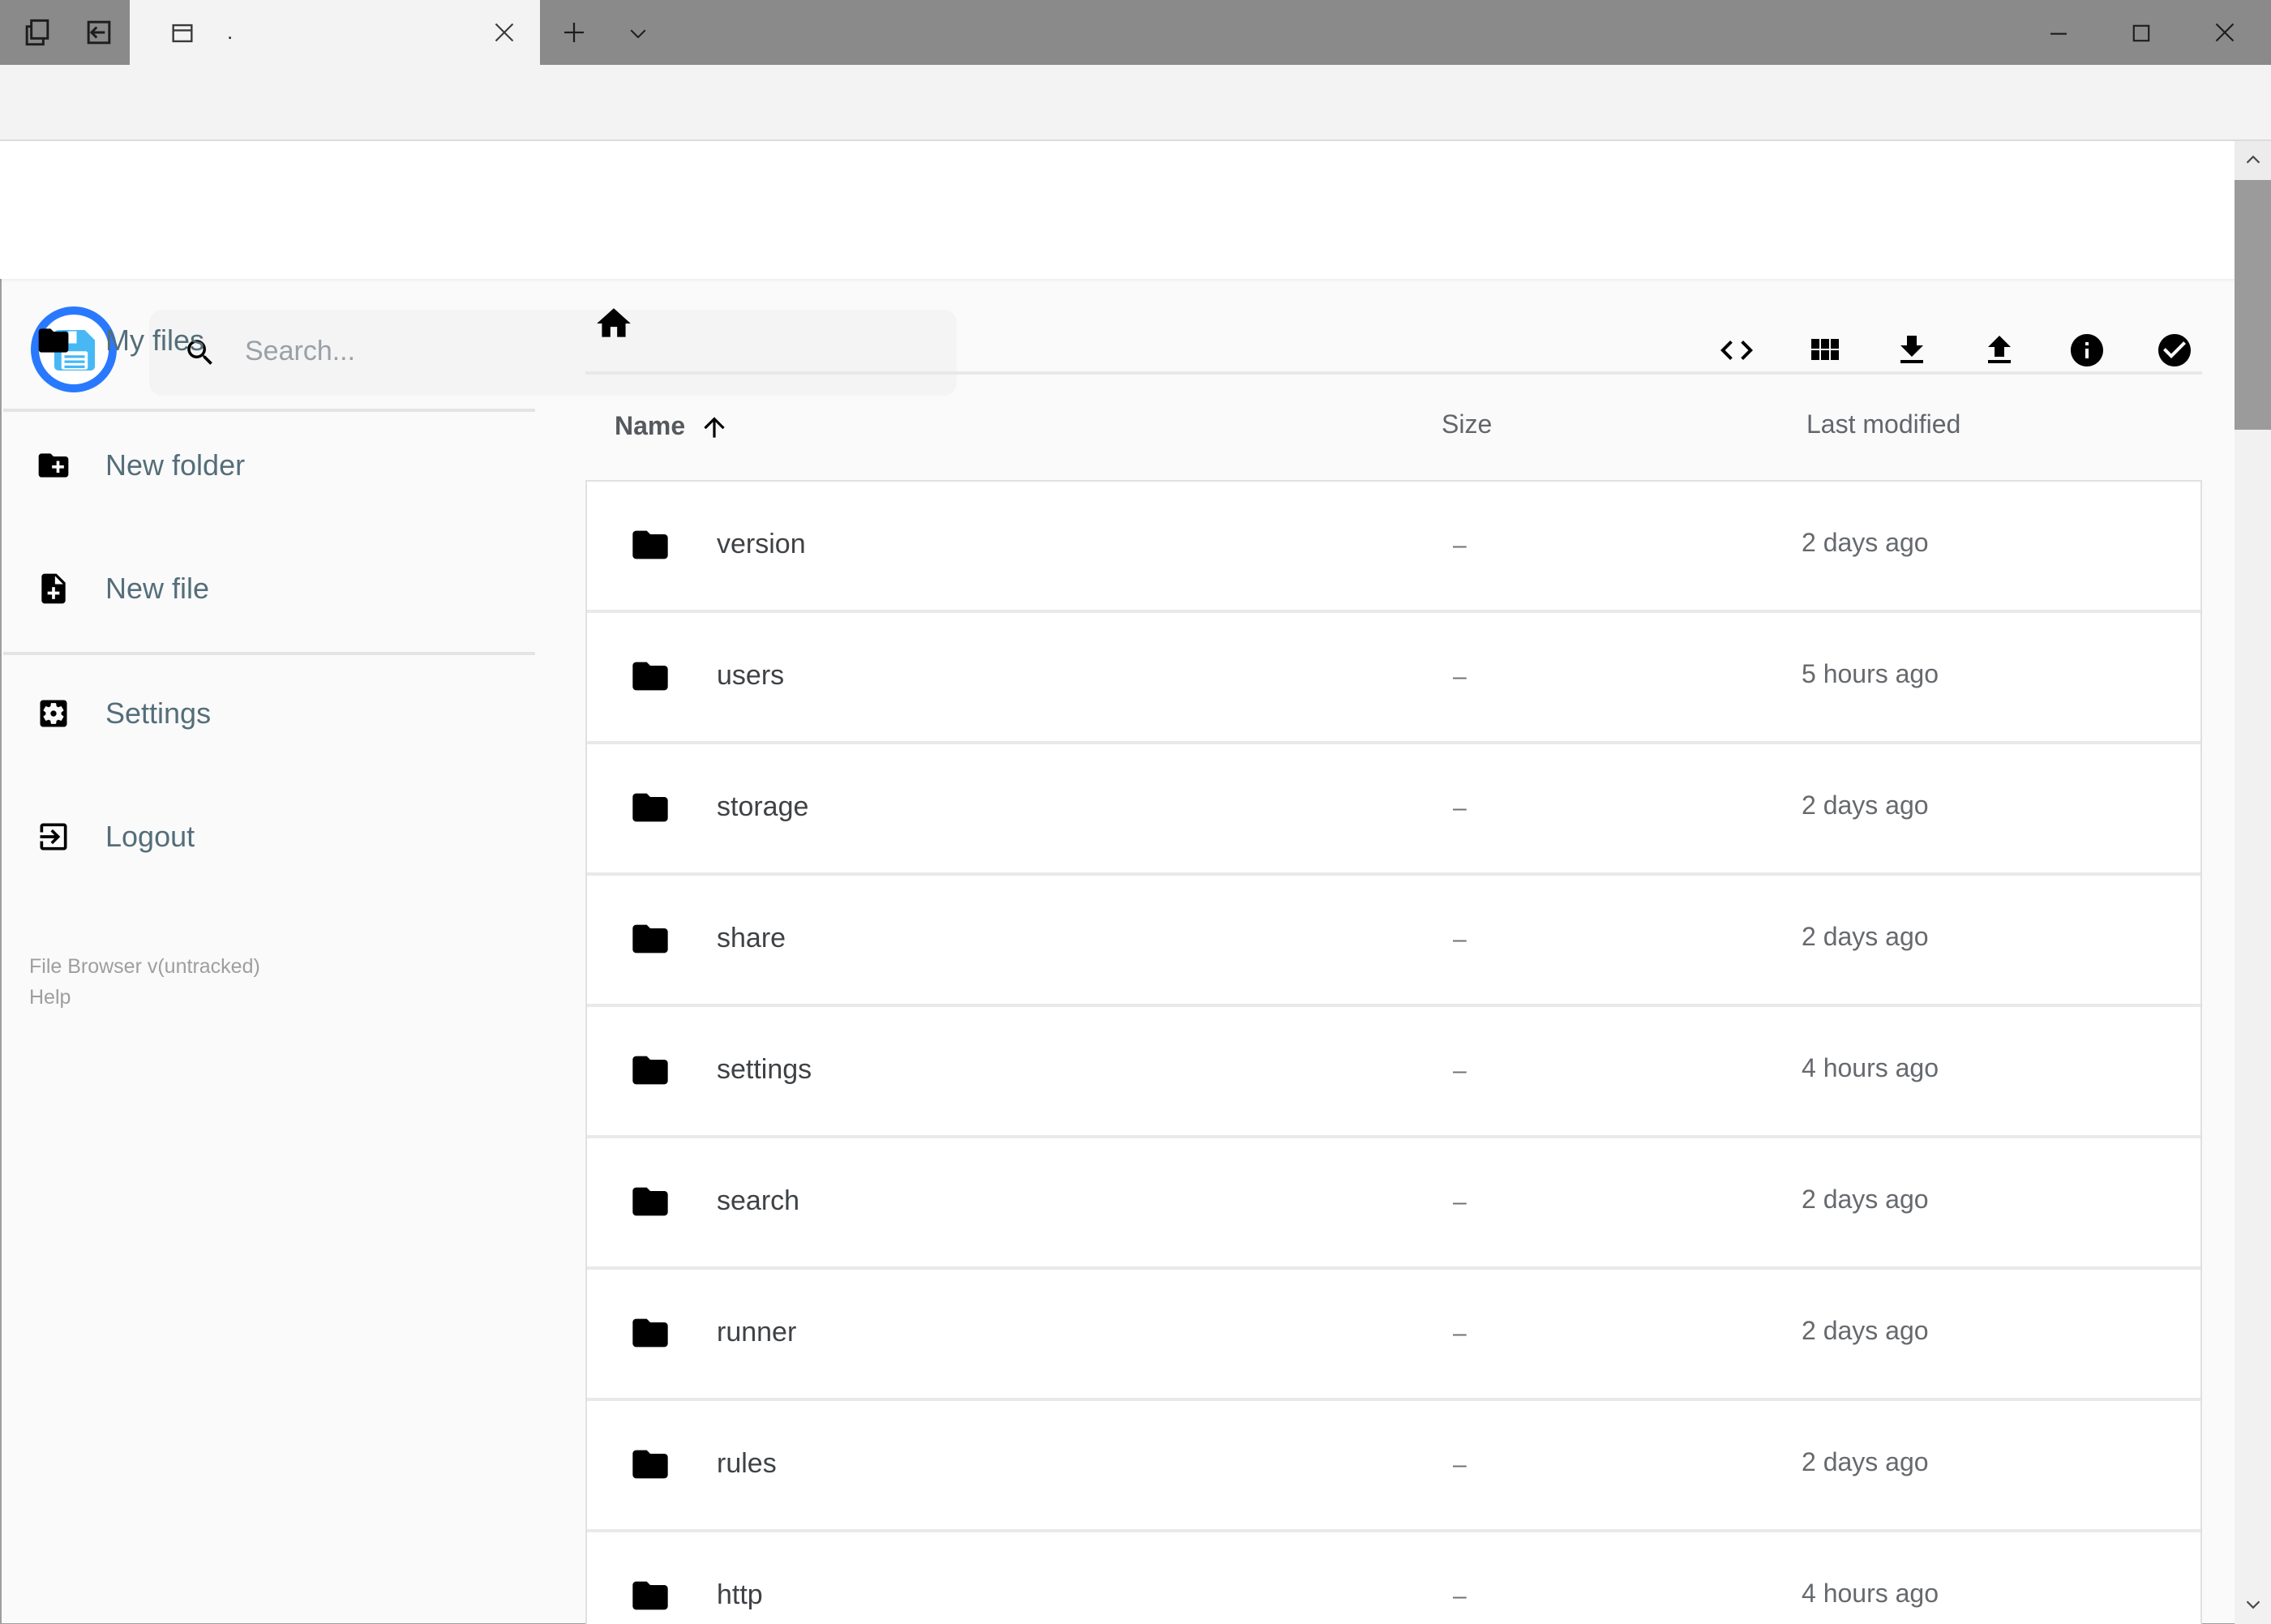 This screenshot has height=1624, width=2271. I want to click on breadcrumb-divider, so click(1394, 373).